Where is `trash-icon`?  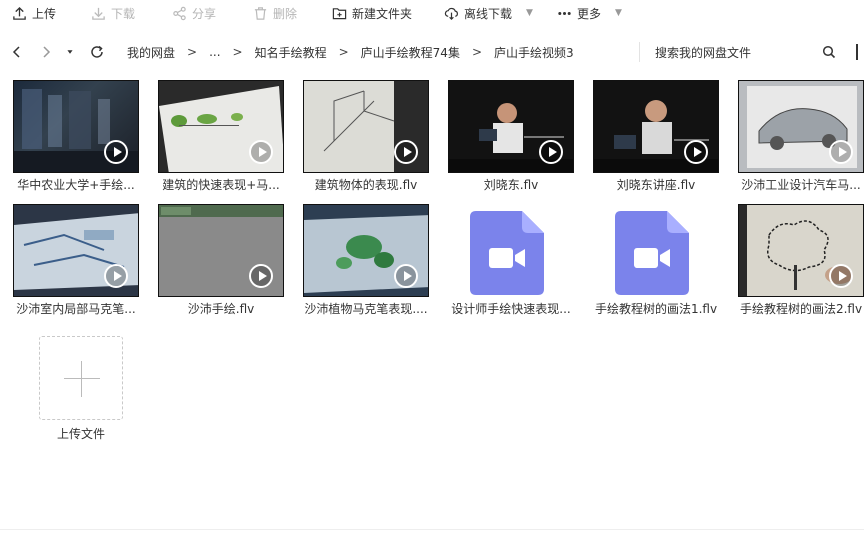 trash-icon is located at coordinates (260, 13).